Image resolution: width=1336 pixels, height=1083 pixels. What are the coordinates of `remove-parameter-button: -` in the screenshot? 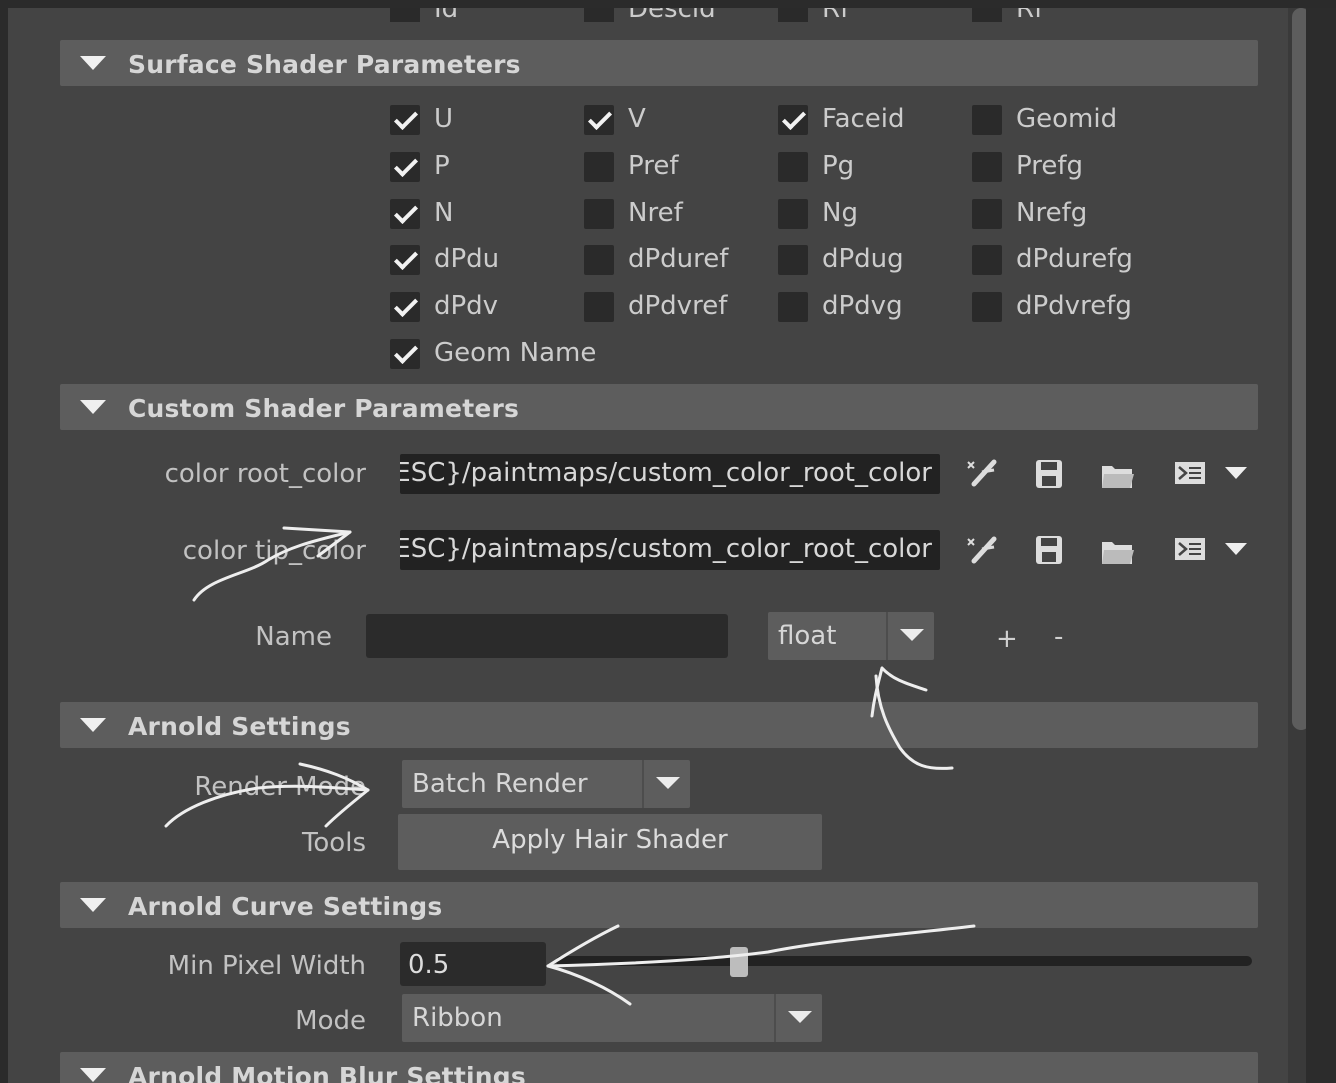 It's located at (1058, 637).